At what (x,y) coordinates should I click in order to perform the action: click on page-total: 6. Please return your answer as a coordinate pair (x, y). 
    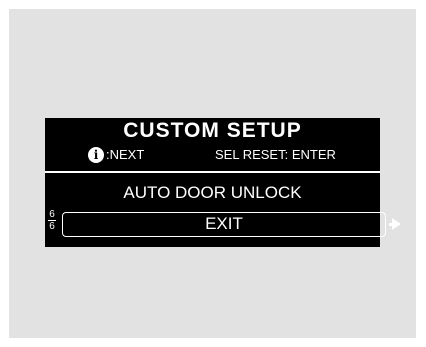
    Looking at the image, I should click on (52, 226).